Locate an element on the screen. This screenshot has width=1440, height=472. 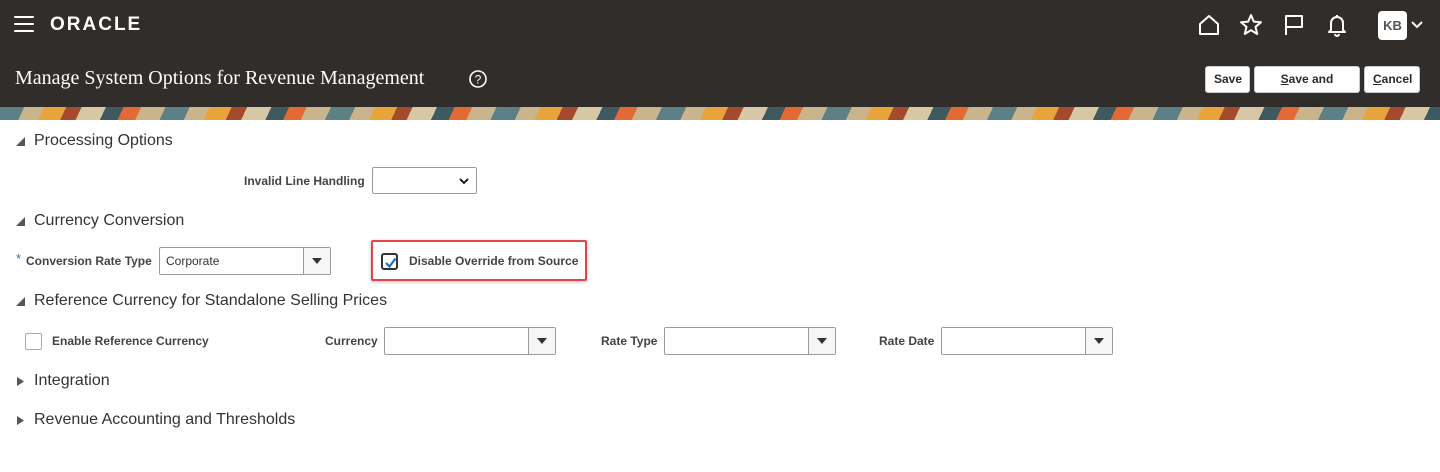
flag-icon is located at coordinates (1294, 25).